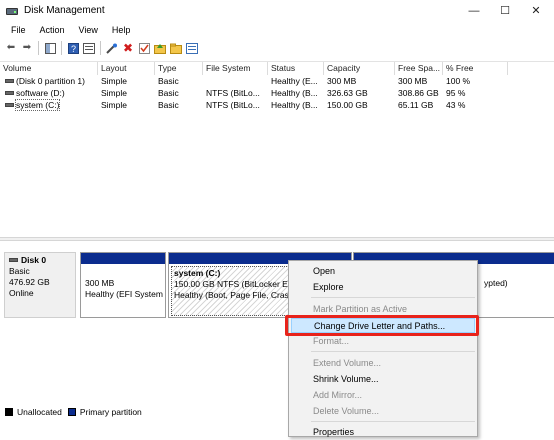 This screenshot has height=440, width=554. What do you see at coordinates (144, 48) in the screenshot?
I see `check-icon` at bounding box center [144, 48].